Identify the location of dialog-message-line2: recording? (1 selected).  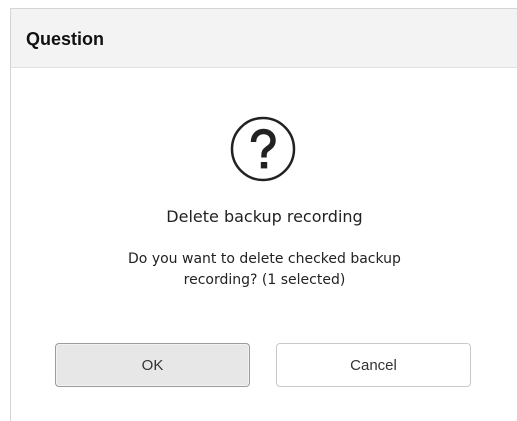
(264, 280).